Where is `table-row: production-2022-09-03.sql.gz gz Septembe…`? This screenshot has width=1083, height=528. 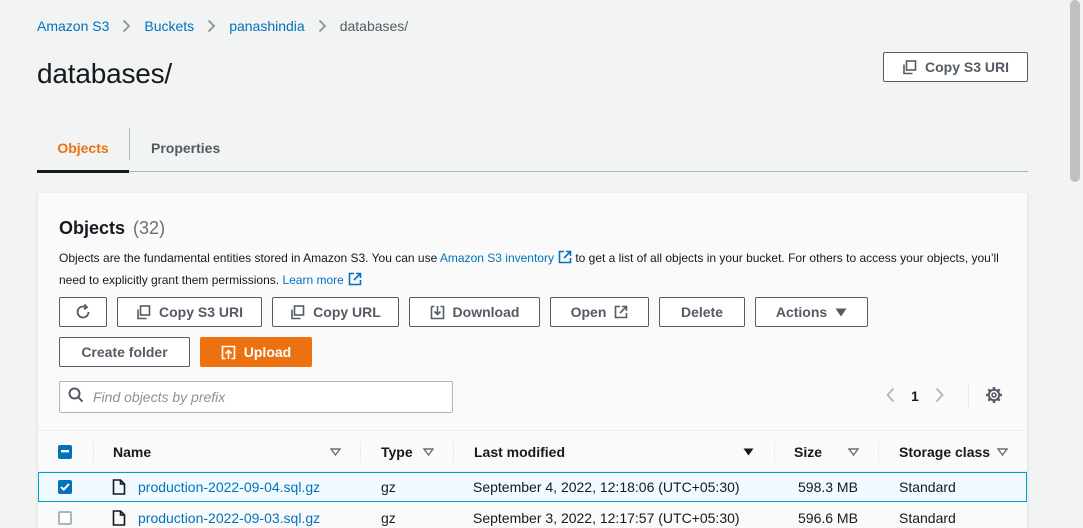 table-row: production-2022-09-03.sql.gz gz Septembe… is located at coordinates (532, 515).